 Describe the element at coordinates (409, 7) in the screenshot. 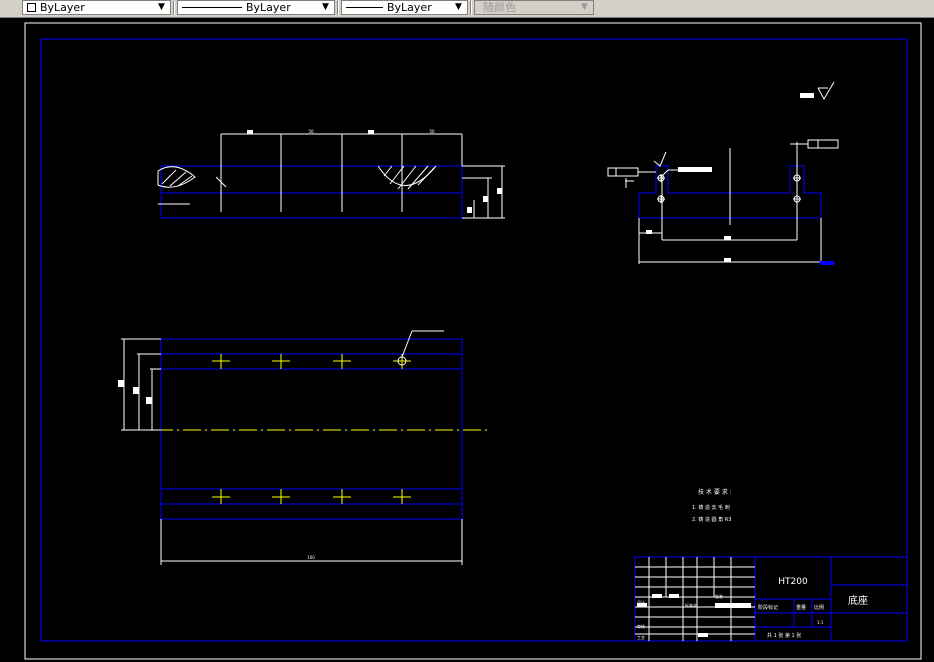

I see `lineweight-combo-value: ByLayer` at that location.